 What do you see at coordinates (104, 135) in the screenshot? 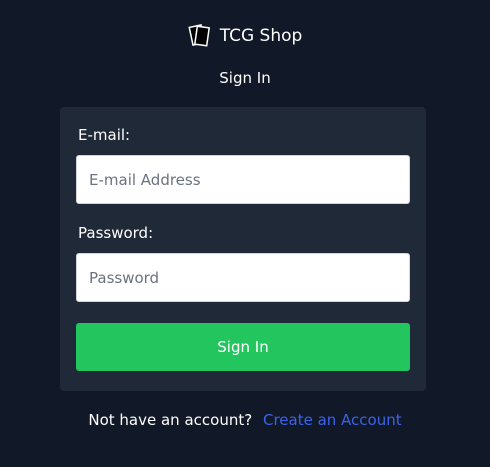
I see `email-label: E-mail:` at bounding box center [104, 135].